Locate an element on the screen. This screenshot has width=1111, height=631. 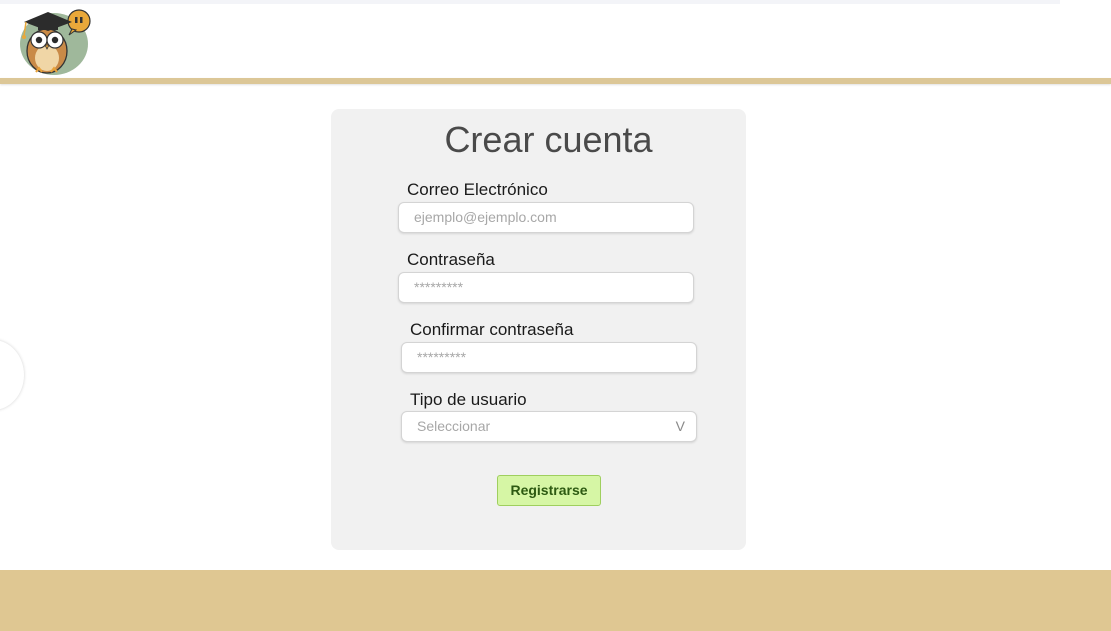
password-label: Contraseña is located at coordinates (451, 259).